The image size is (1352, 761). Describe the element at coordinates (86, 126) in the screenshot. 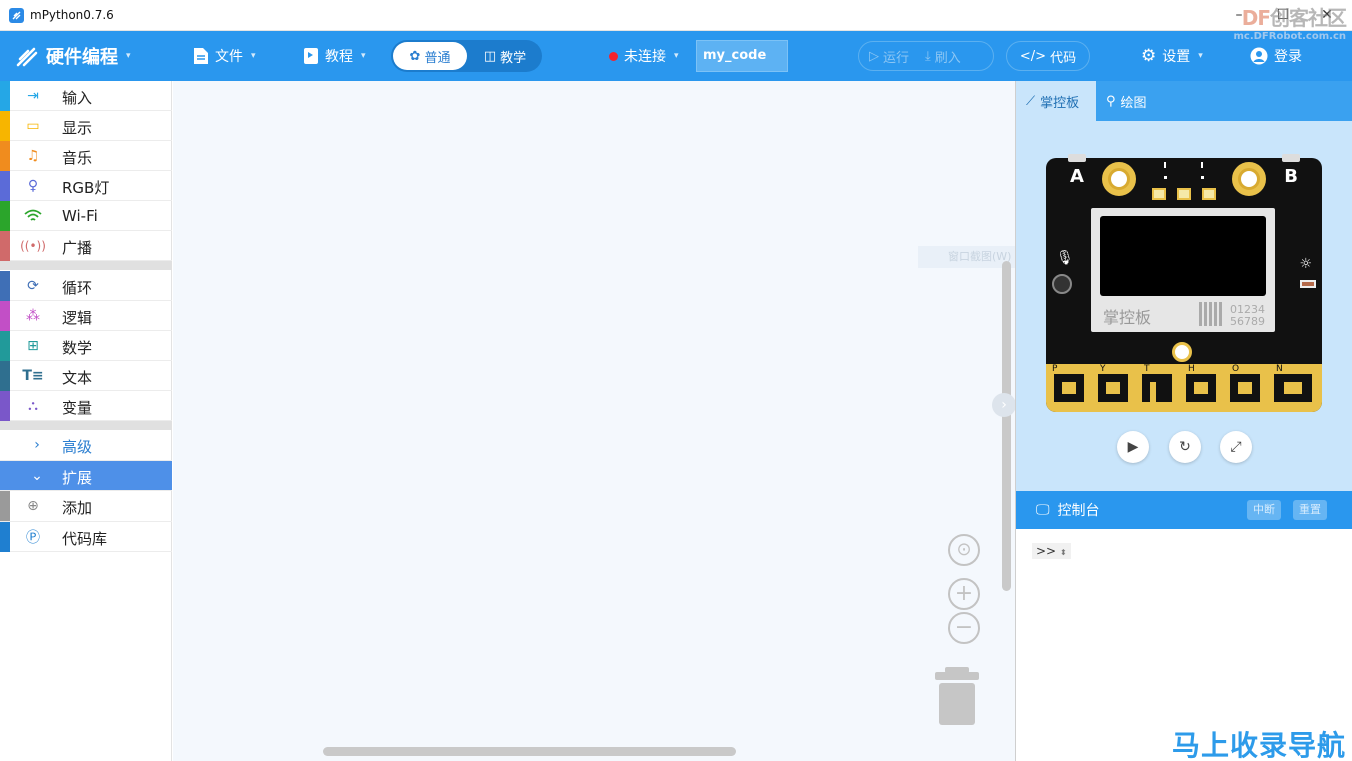

I see `category-display: ▭ 显示` at that location.